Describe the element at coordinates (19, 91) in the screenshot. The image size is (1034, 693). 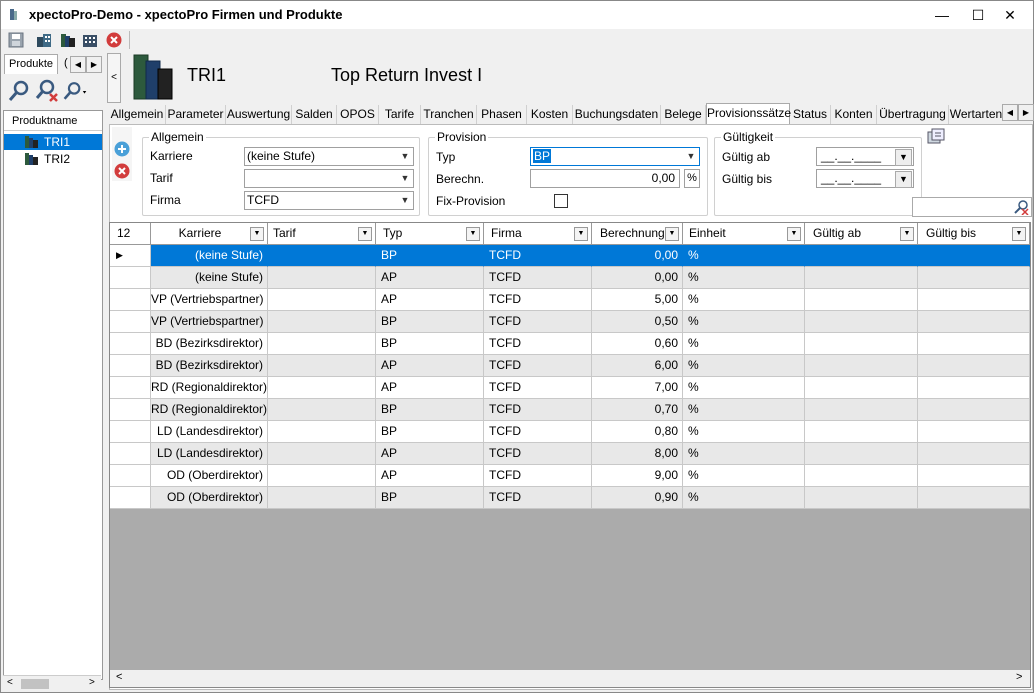
I see `search-icon` at that location.